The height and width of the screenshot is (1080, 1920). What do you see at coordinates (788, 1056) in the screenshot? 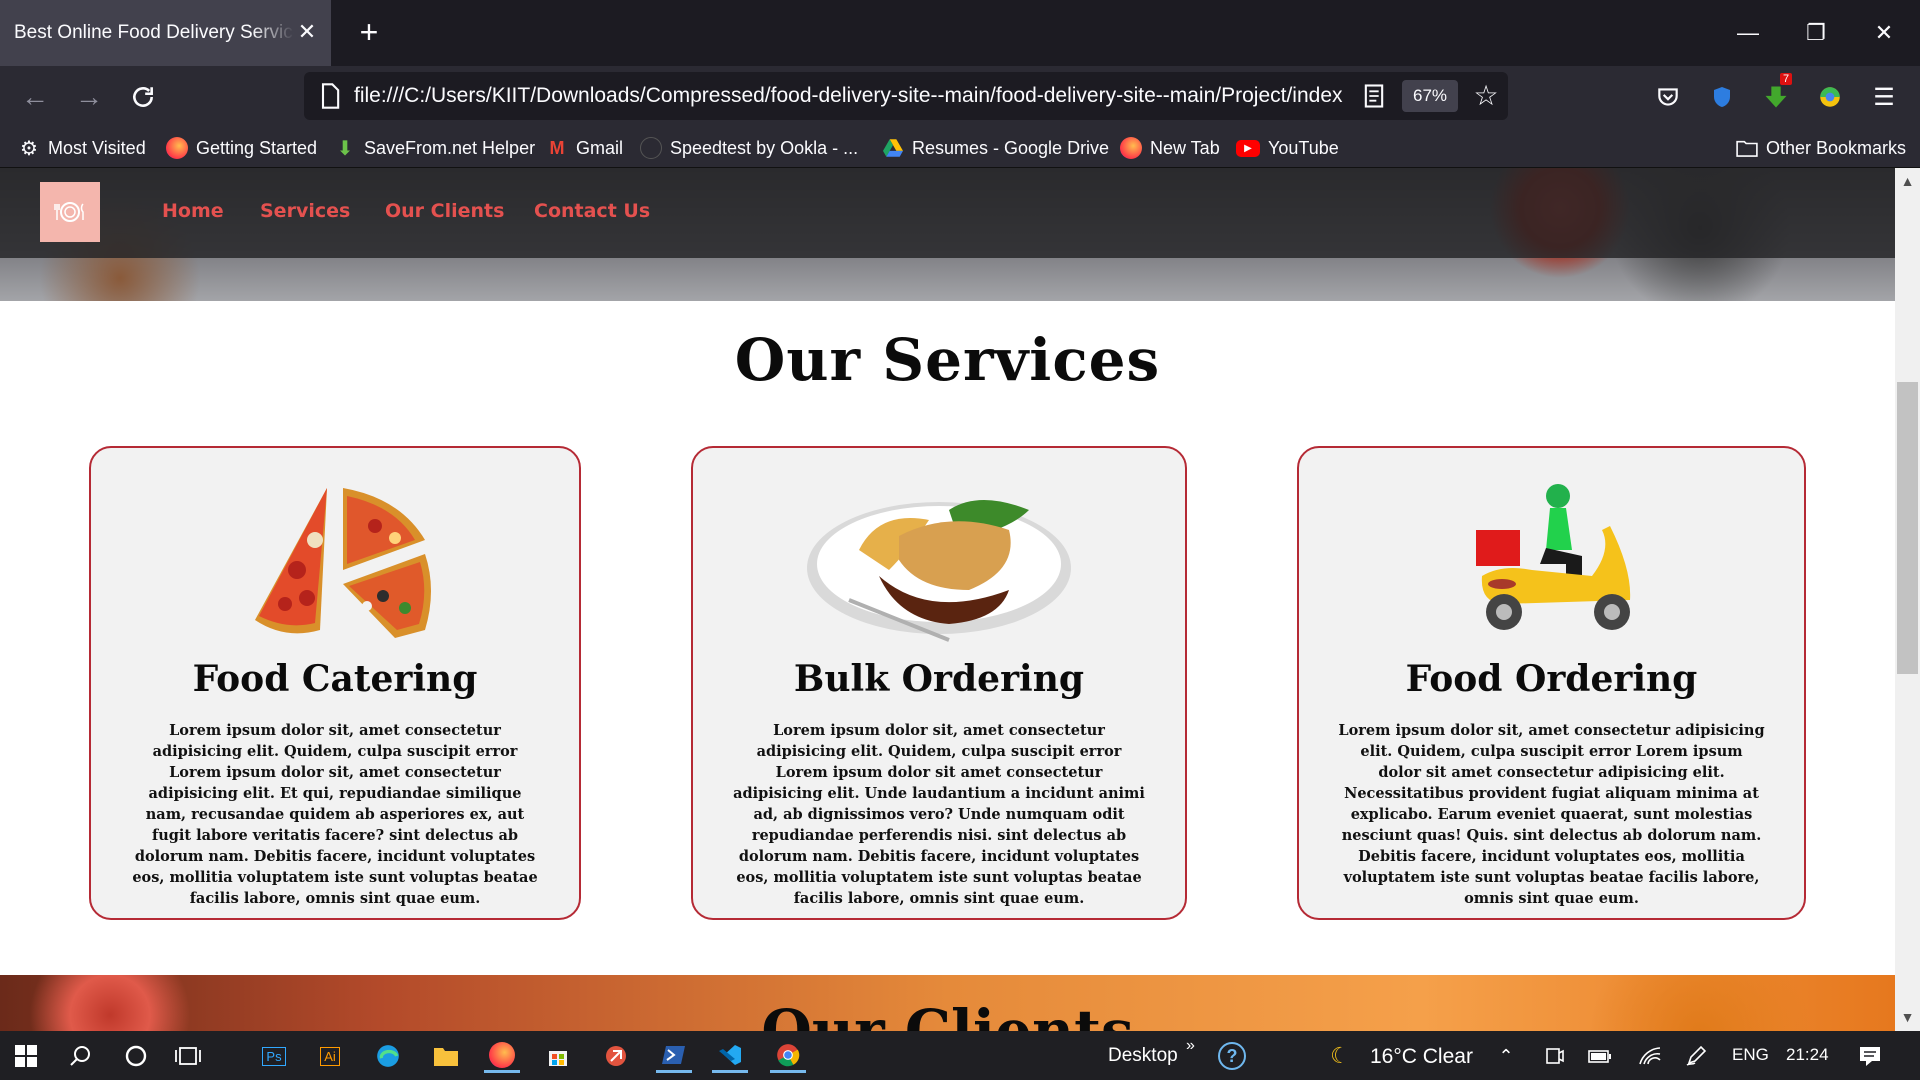
I see `chrome-icon` at bounding box center [788, 1056].